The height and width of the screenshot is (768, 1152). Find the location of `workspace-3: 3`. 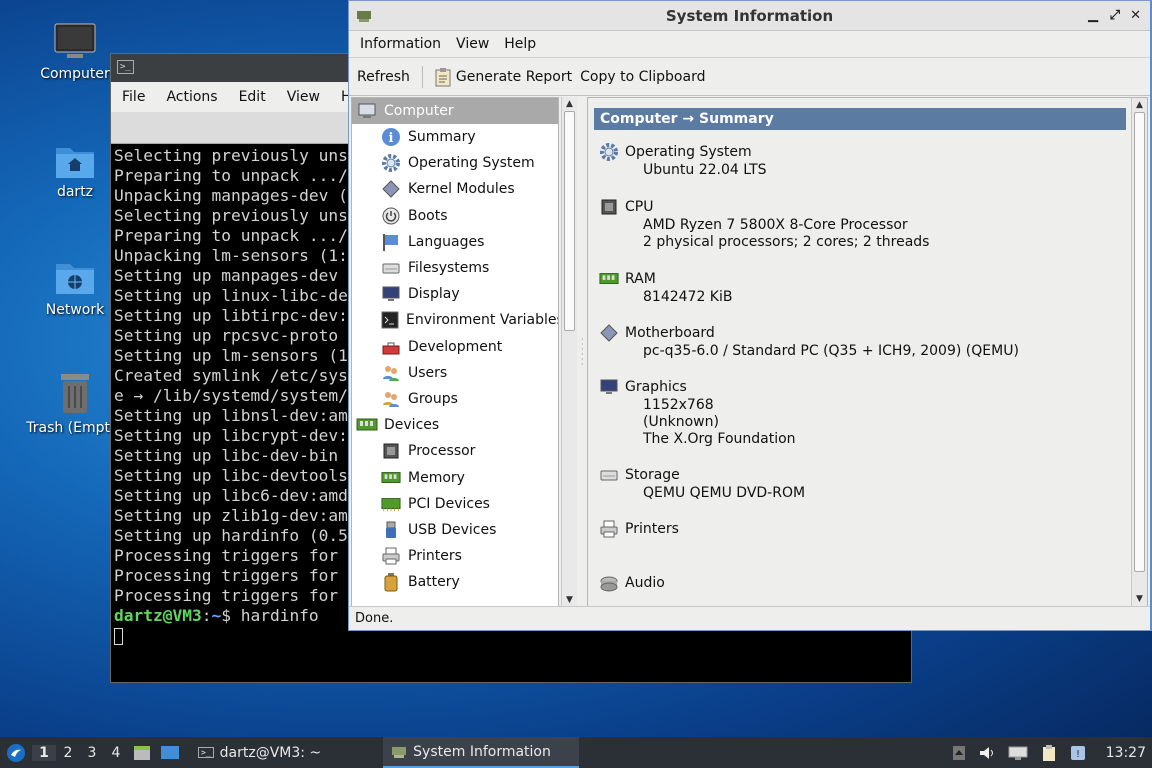

workspace-3: 3 is located at coordinates (92, 753).